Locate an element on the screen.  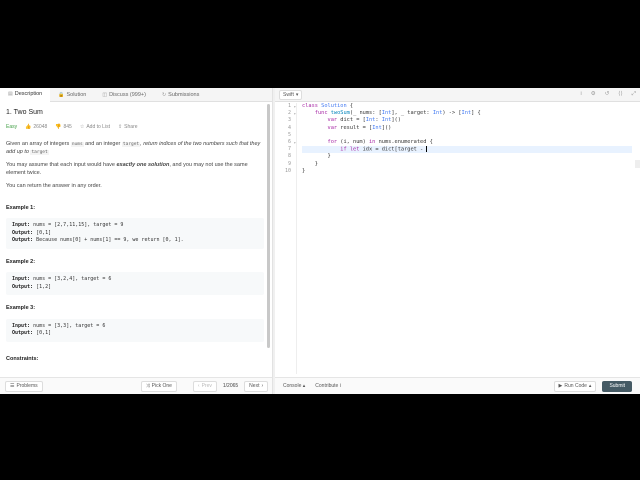
example-title: Example 1: is located at coordinates (21, 207).